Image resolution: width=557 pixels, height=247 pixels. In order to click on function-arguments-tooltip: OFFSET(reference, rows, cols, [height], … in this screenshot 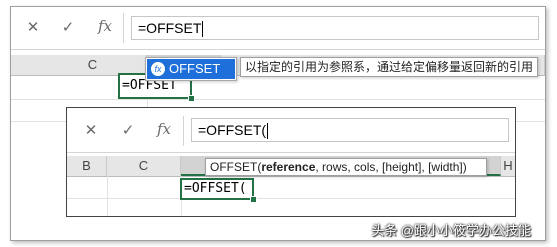, I will do `click(346, 167)`.